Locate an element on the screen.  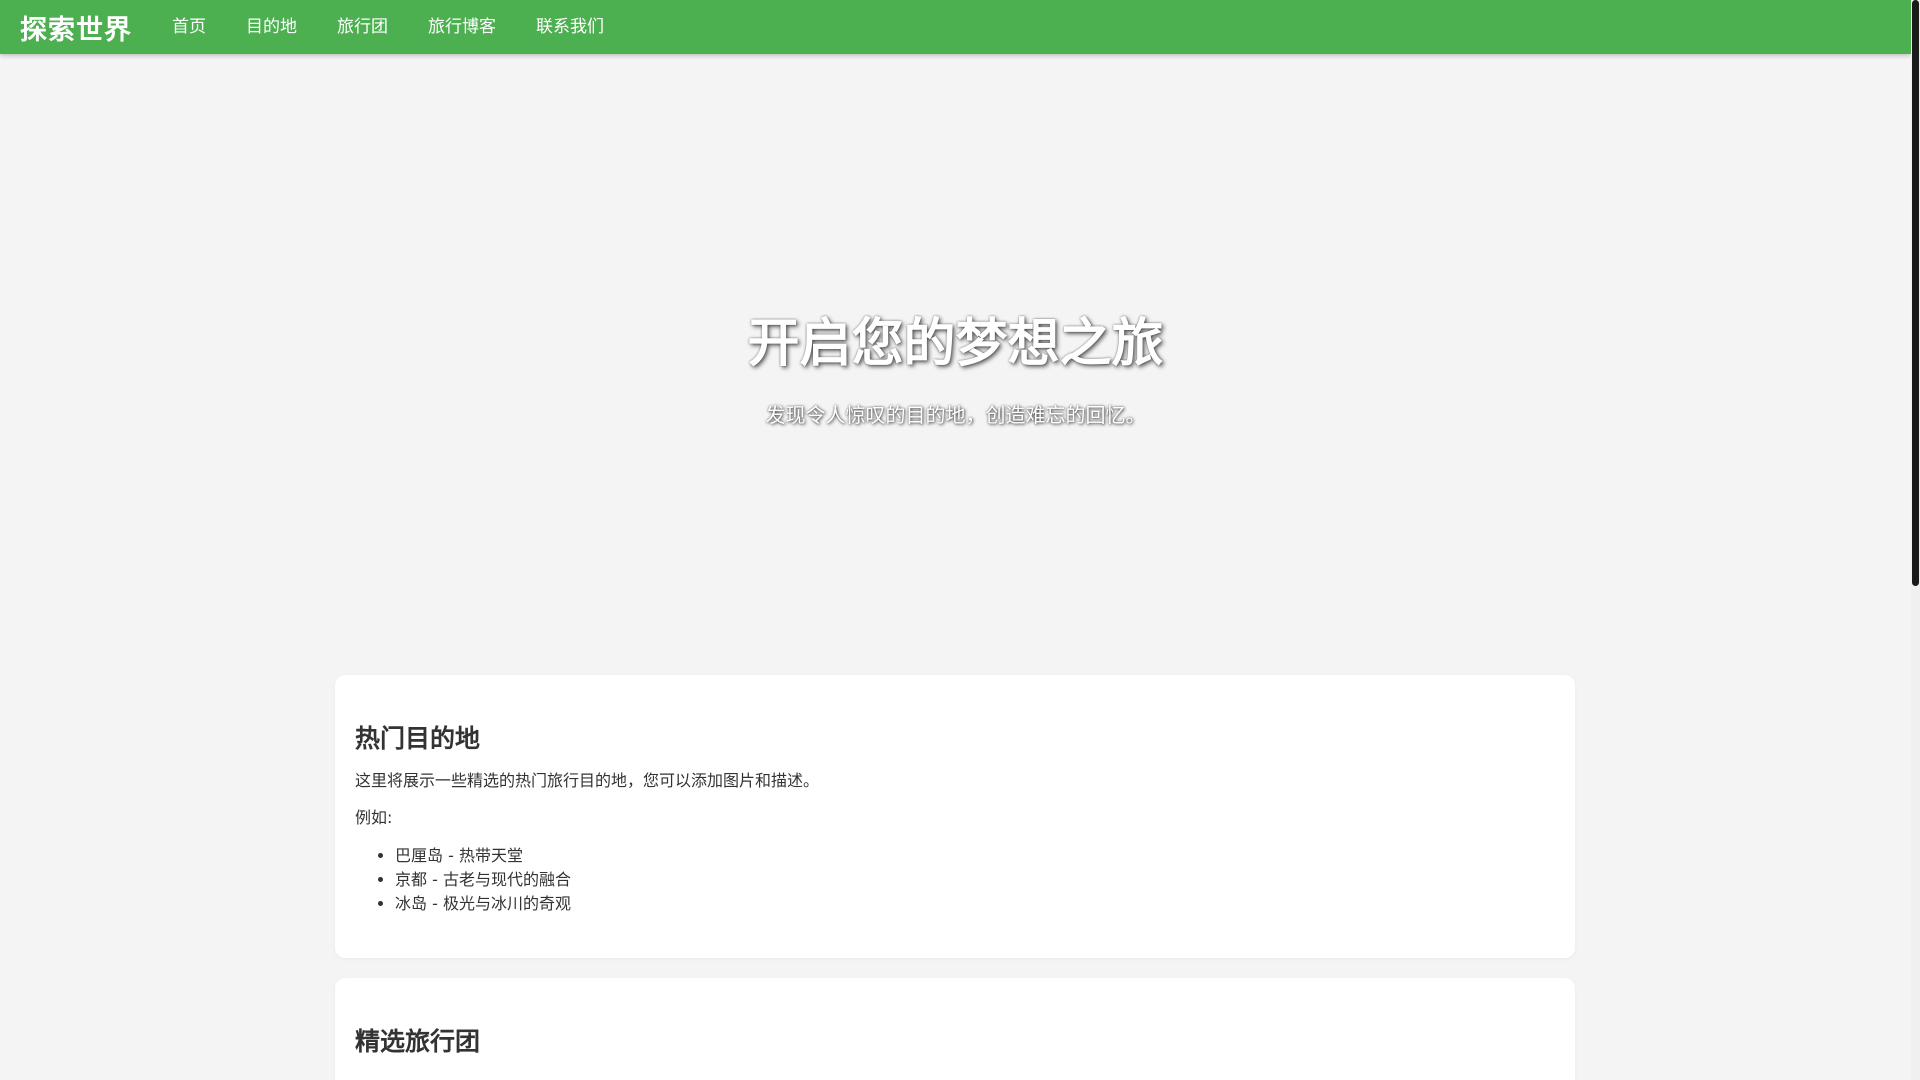
nav-link-contact: 联系我们 is located at coordinates (570, 27).